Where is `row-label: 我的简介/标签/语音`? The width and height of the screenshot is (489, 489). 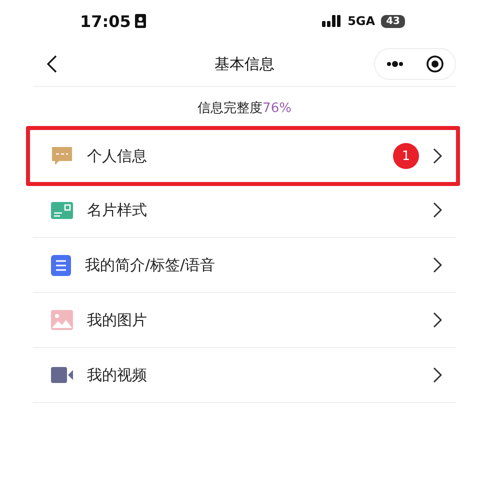 row-label: 我的简介/标签/语音 is located at coordinates (150, 265).